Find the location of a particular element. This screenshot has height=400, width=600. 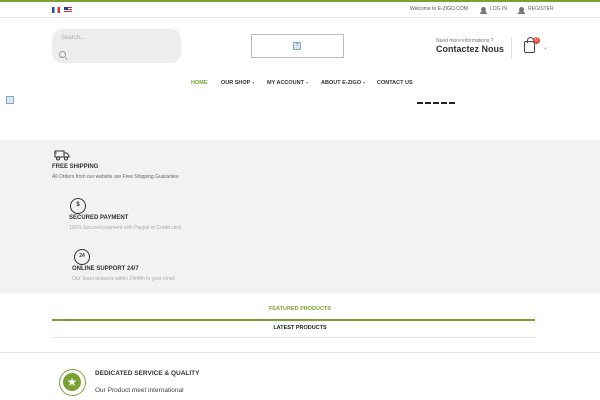

french-flag-icon is located at coordinates (56, 10).